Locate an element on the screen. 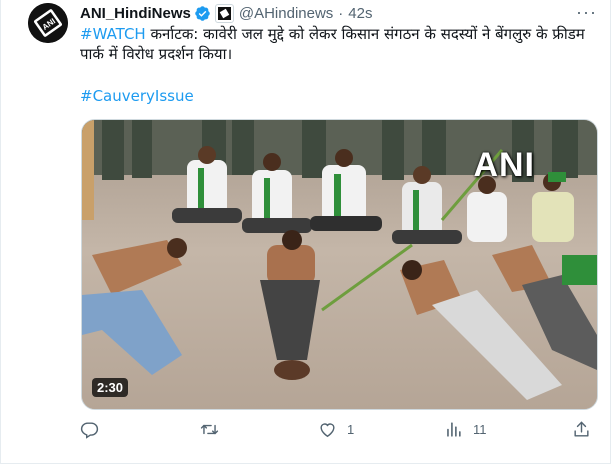 The height and width of the screenshot is (465, 611). views-count: 11 is located at coordinates (480, 429).